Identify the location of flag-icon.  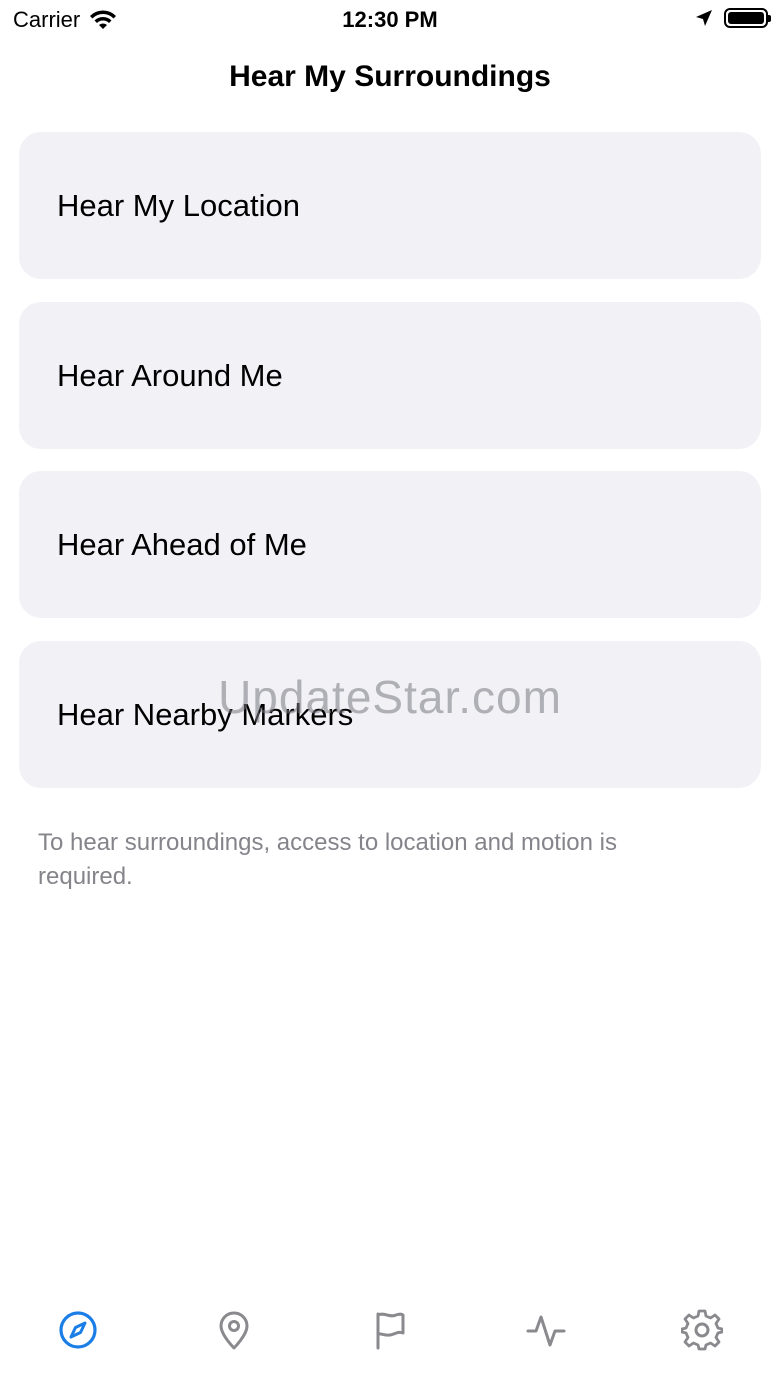
(390, 1331).